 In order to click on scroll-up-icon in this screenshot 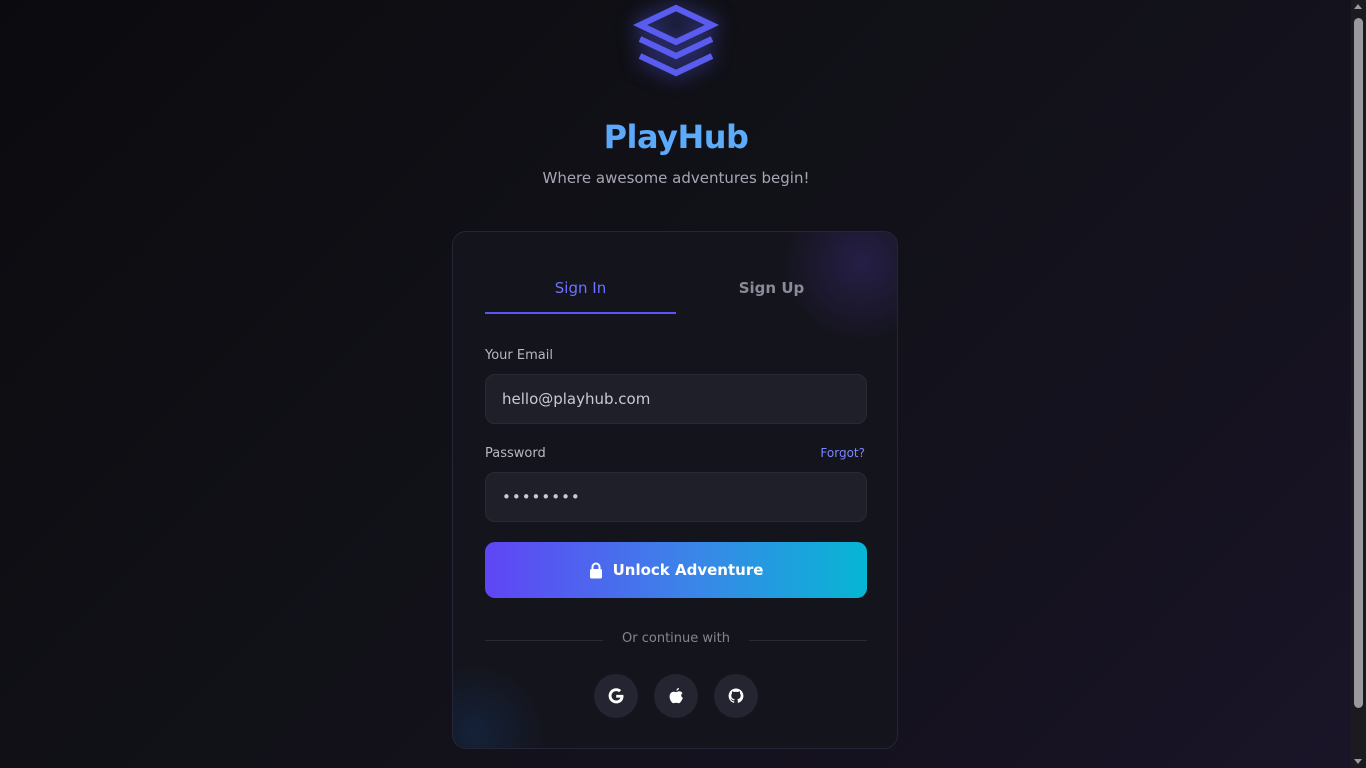, I will do `click(1358, 6)`.